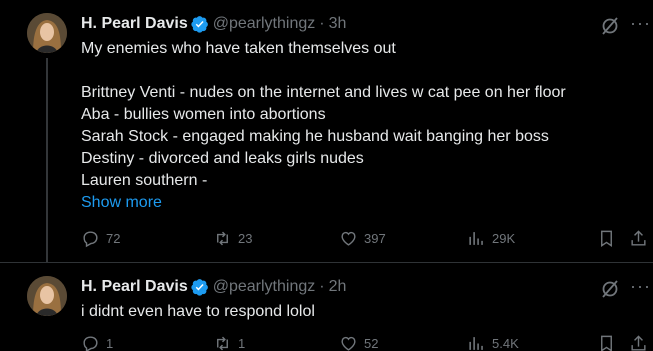 The width and height of the screenshot is (653, 351). What do you see at coordinates (198, 311) in the screenshot?
I see `tweet-line: i didnt even have to respond lolol` at bounding box center [198, 311].